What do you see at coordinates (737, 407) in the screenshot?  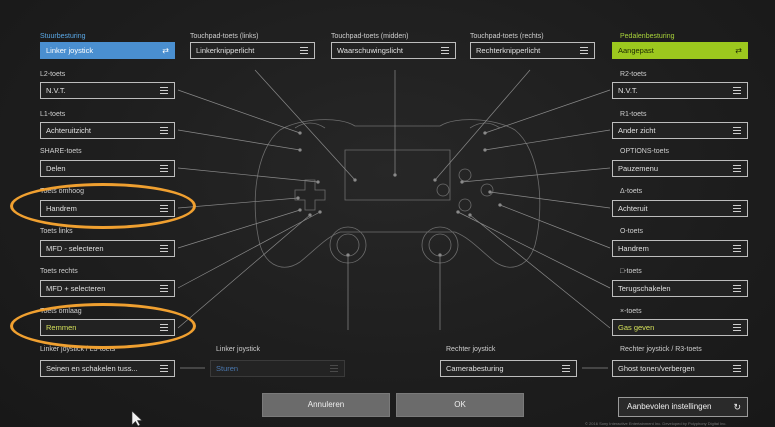 I see `refresh-icon: ↻` at bounding box center [737, 407].